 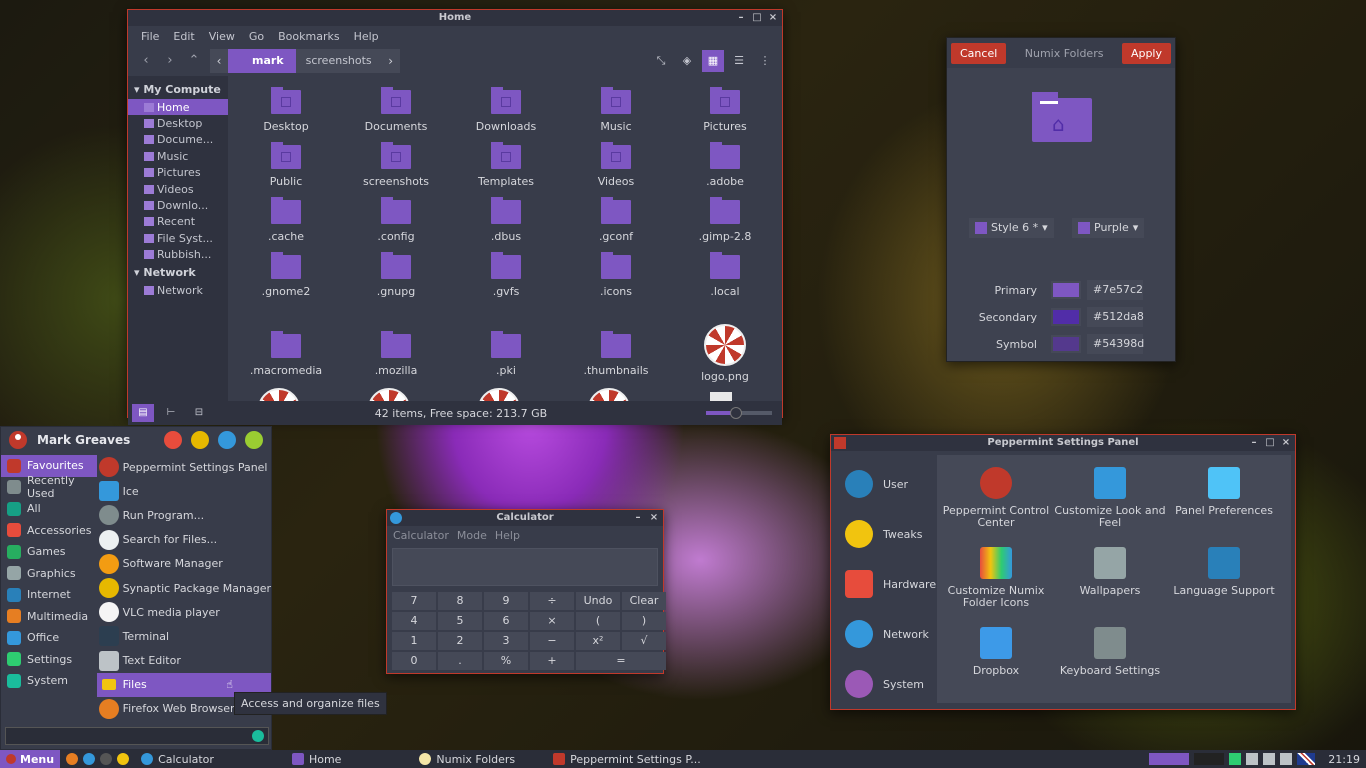 I want to click on category-recently-used: Recently Used, so click(x=49, y=487).